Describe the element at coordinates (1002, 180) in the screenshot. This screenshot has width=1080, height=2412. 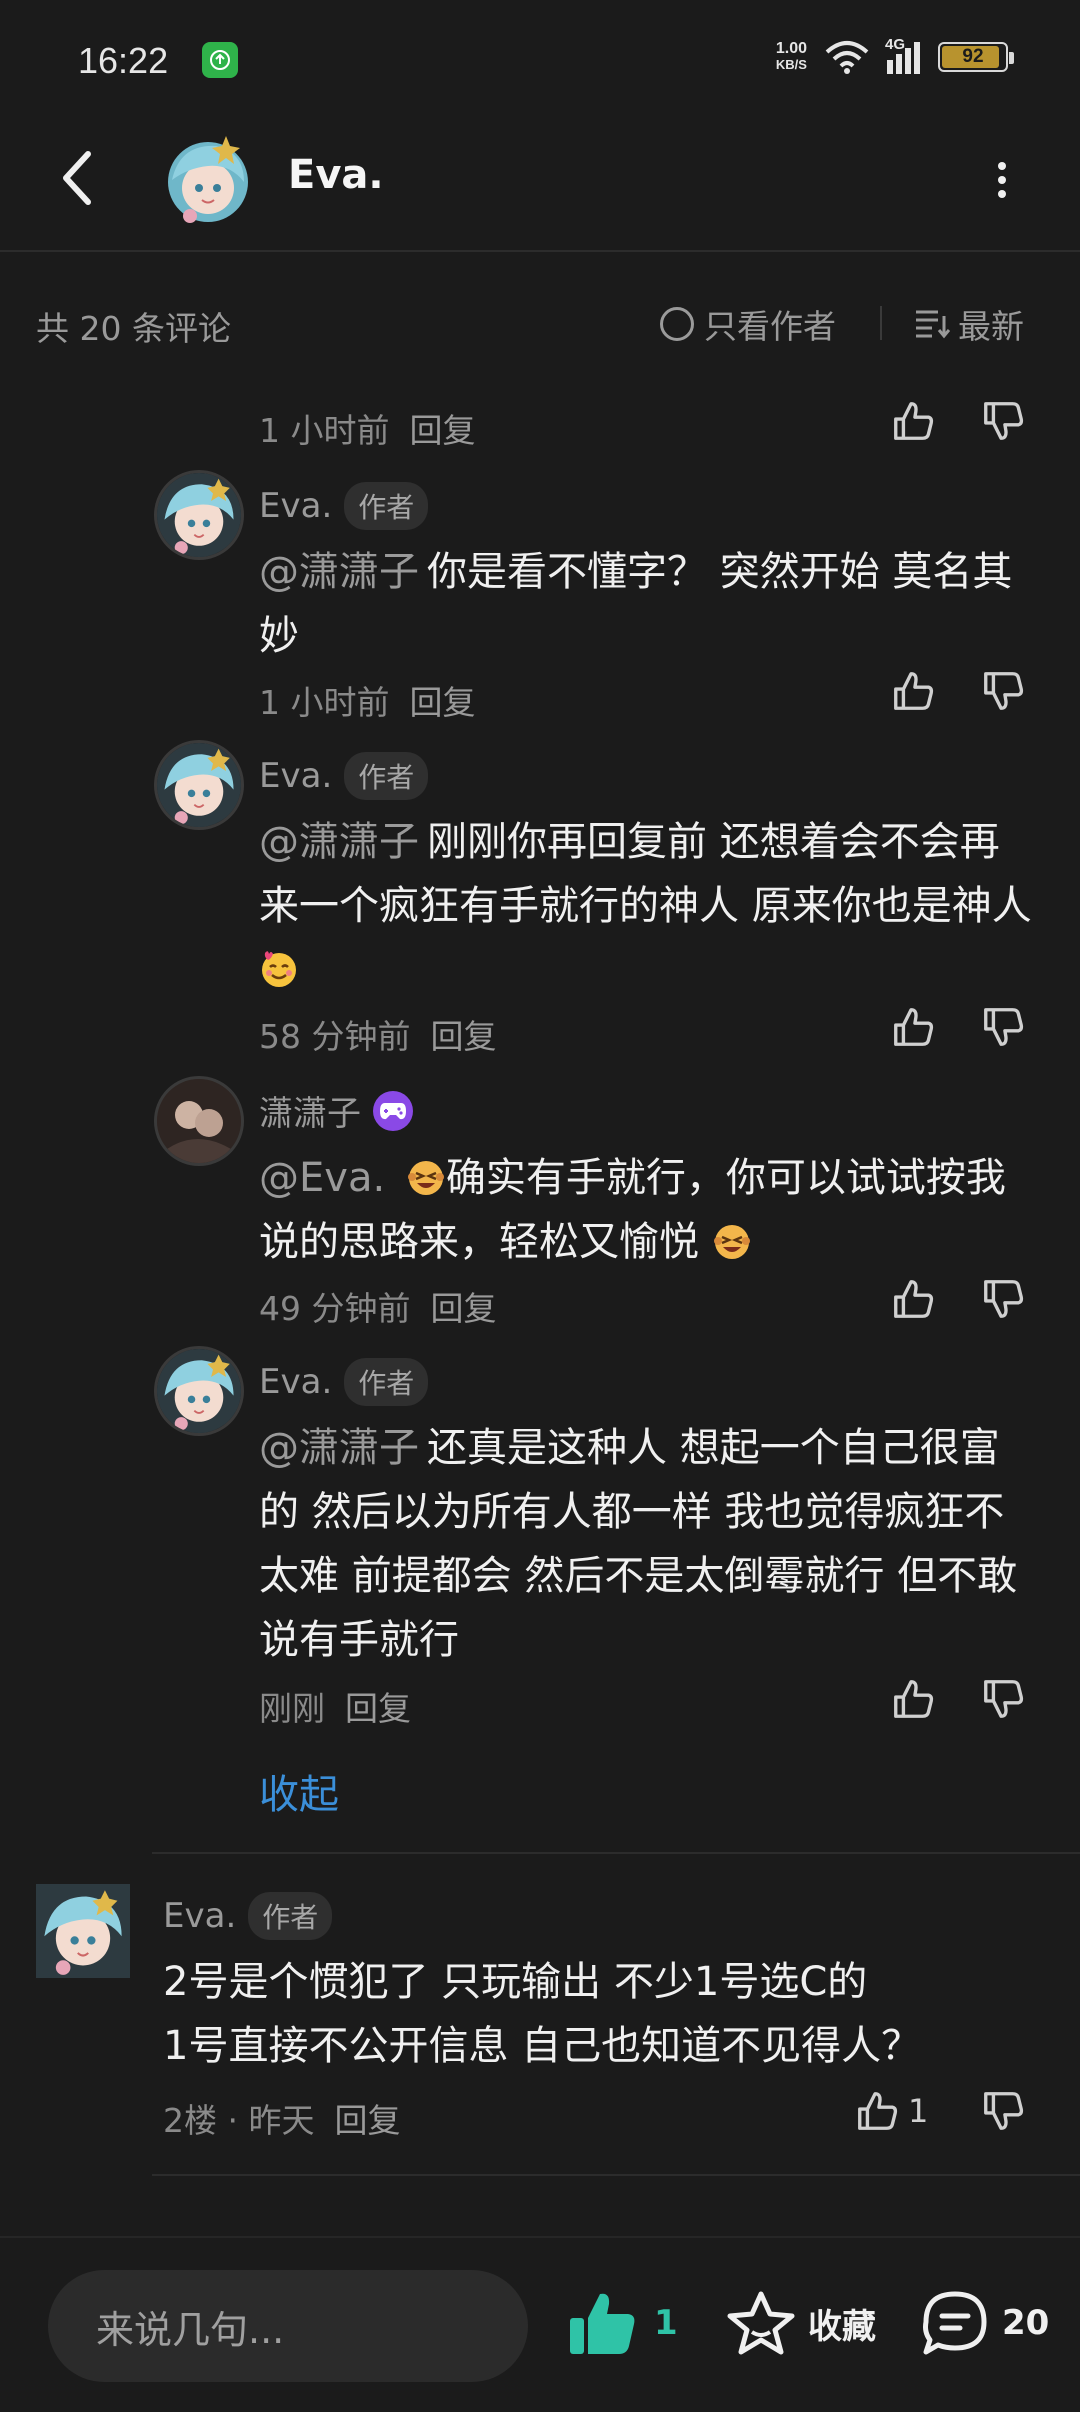
I see `more-options-icon` at that location.